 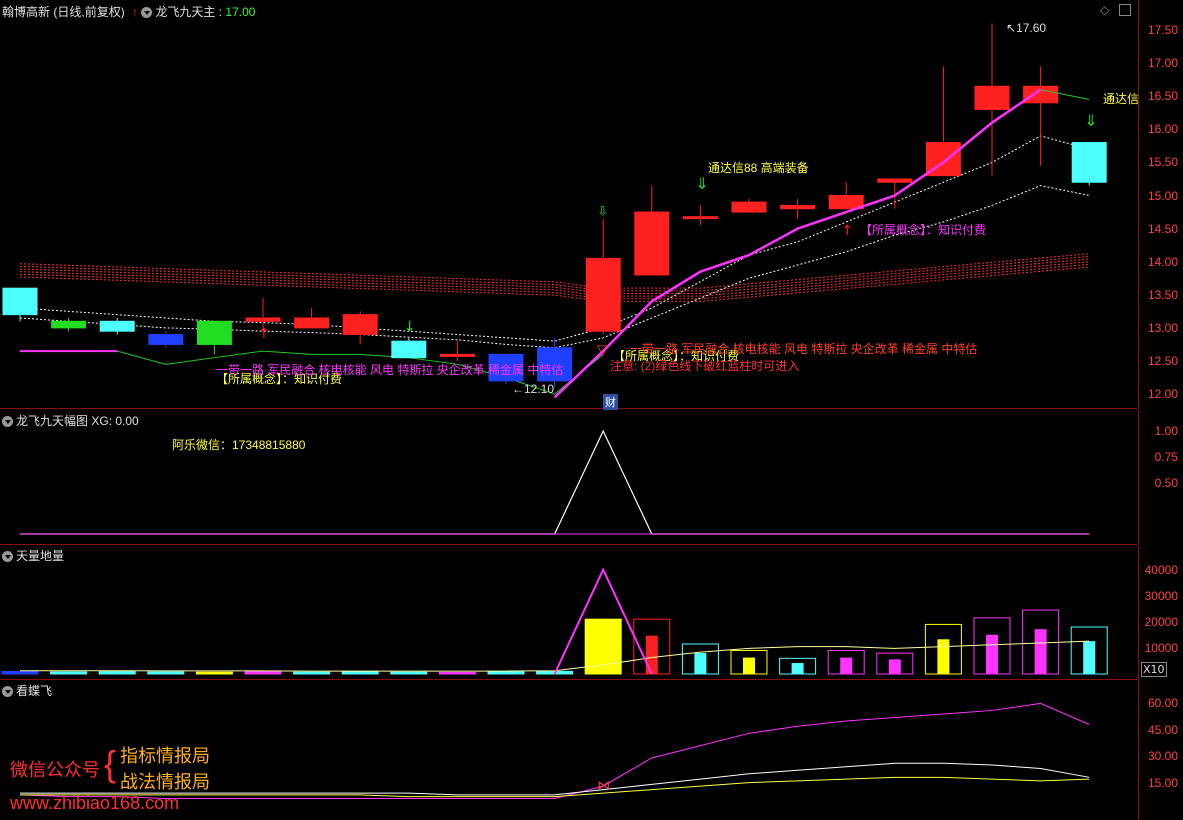 What do you see at coordinates (555, 656) in the screenshot?
I see `volume-ma-line` at bounding box center [555, 656].